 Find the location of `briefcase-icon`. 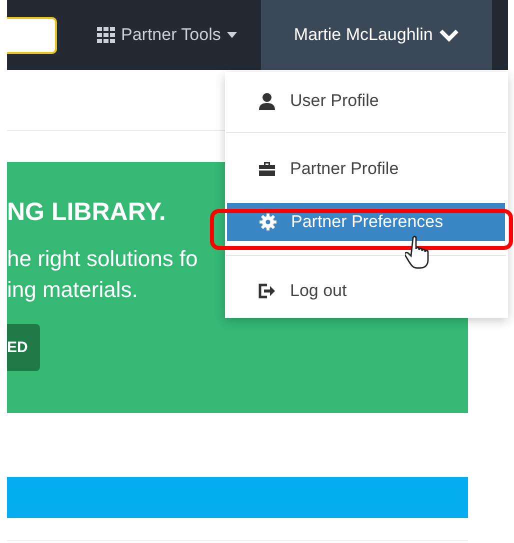

briefcase-icon is located at coordinates (267, 168).